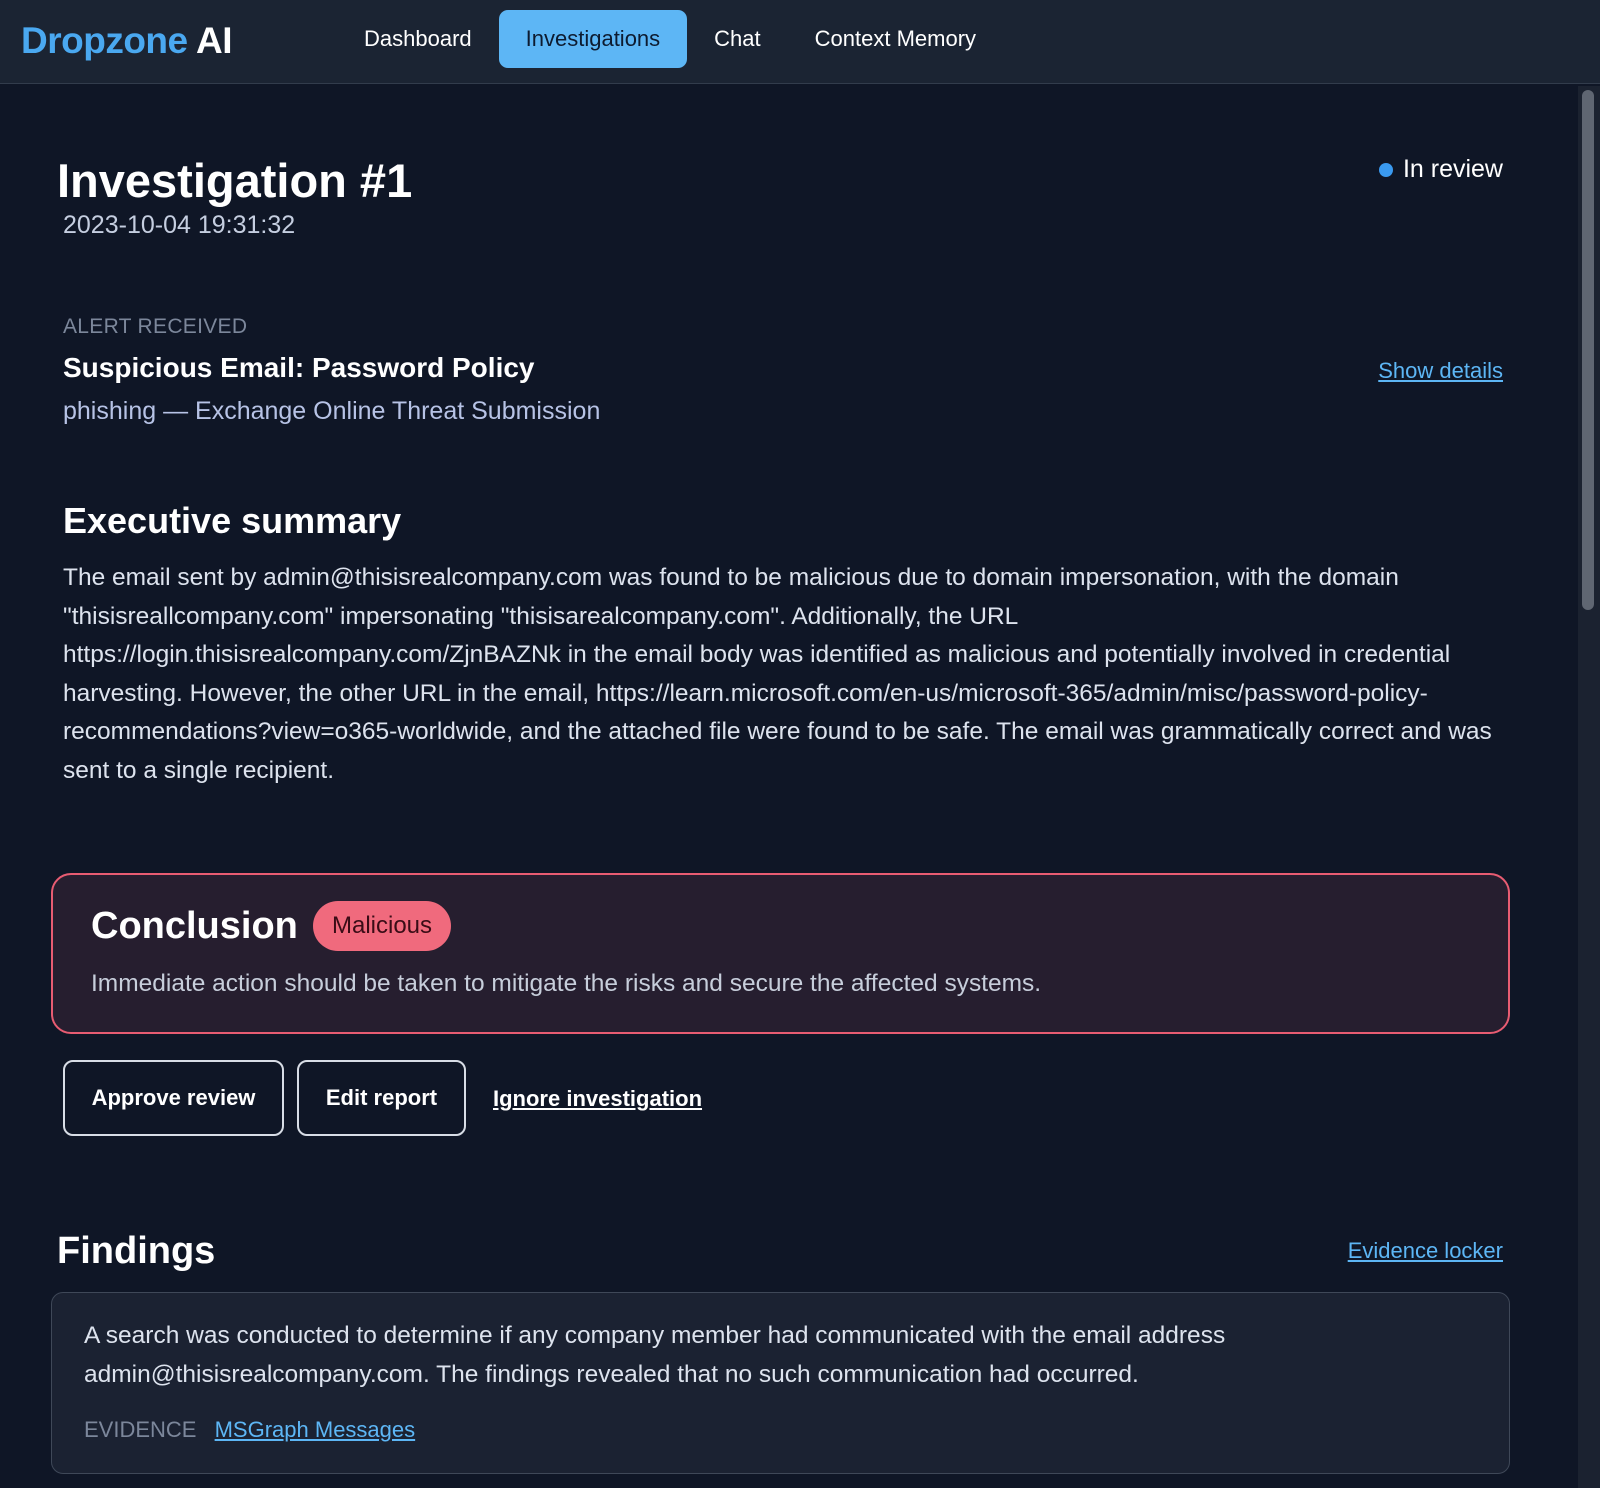 The image size is (1600, 1488). I want to click on investigation-timestamp: 2023-10-04 19:31:32, so click(179, 225).